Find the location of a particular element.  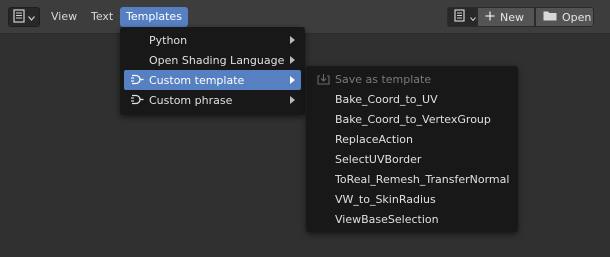

text-buttons-group: New Open is located at coordinates (520, 17).